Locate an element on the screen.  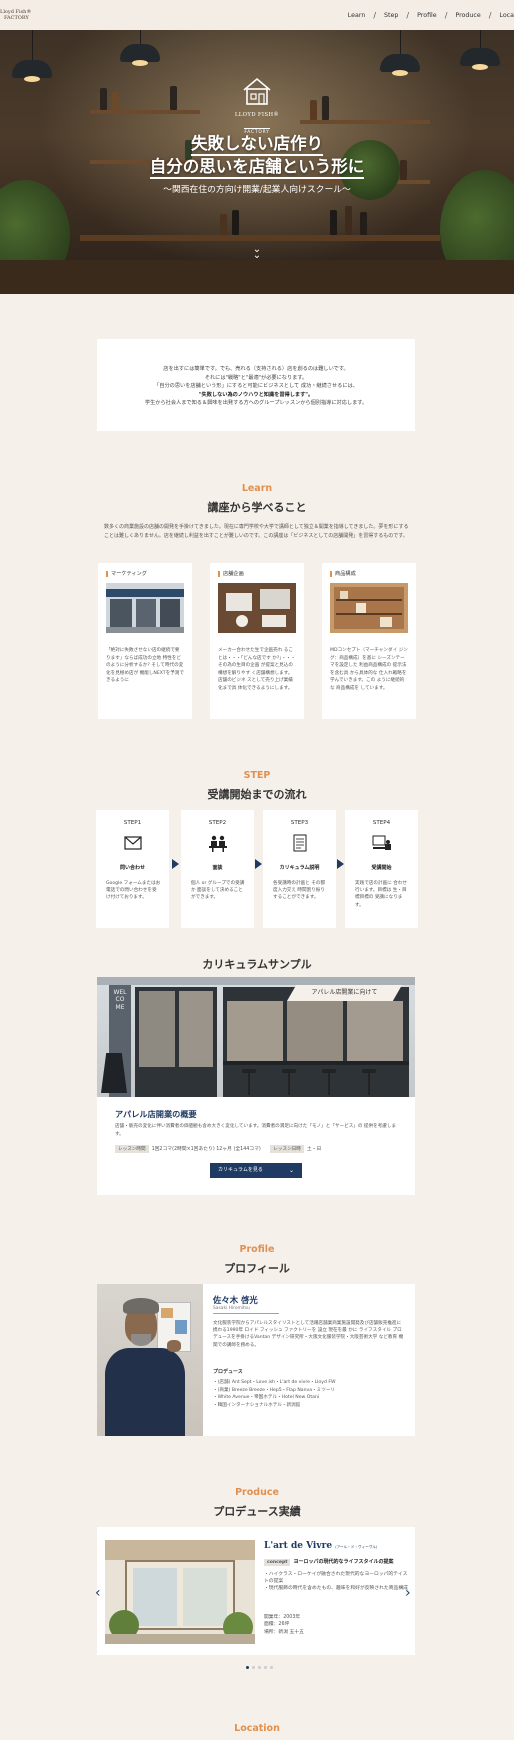
chevron-down-icon: ⌄ is located at coordinates (291, 1170).